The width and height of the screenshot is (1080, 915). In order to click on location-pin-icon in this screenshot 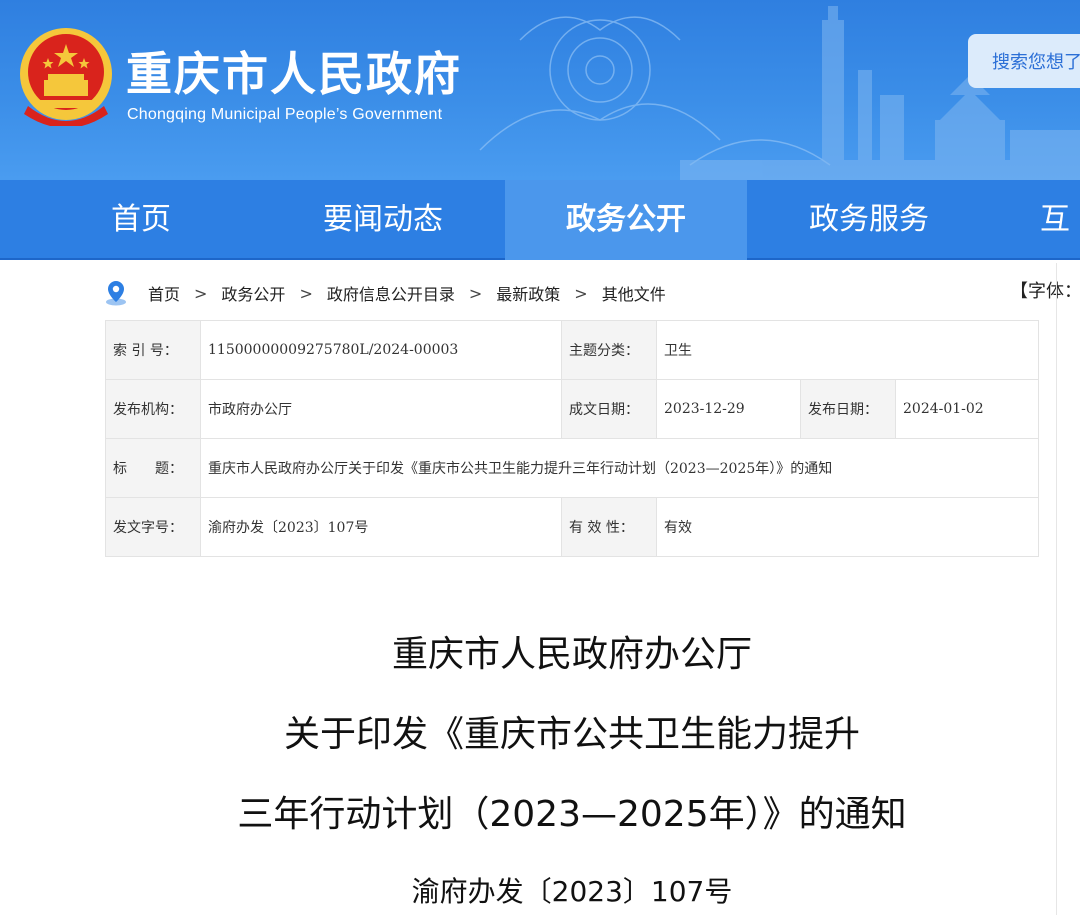, I will do `click(116, 293)`.